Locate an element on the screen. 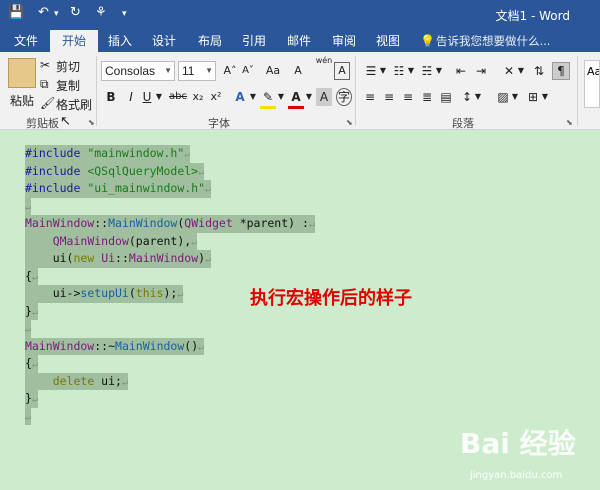 Image resolution: width=600 pixels, height=490 pixels. code-line: ↵ is located at coordinates (28, 206).